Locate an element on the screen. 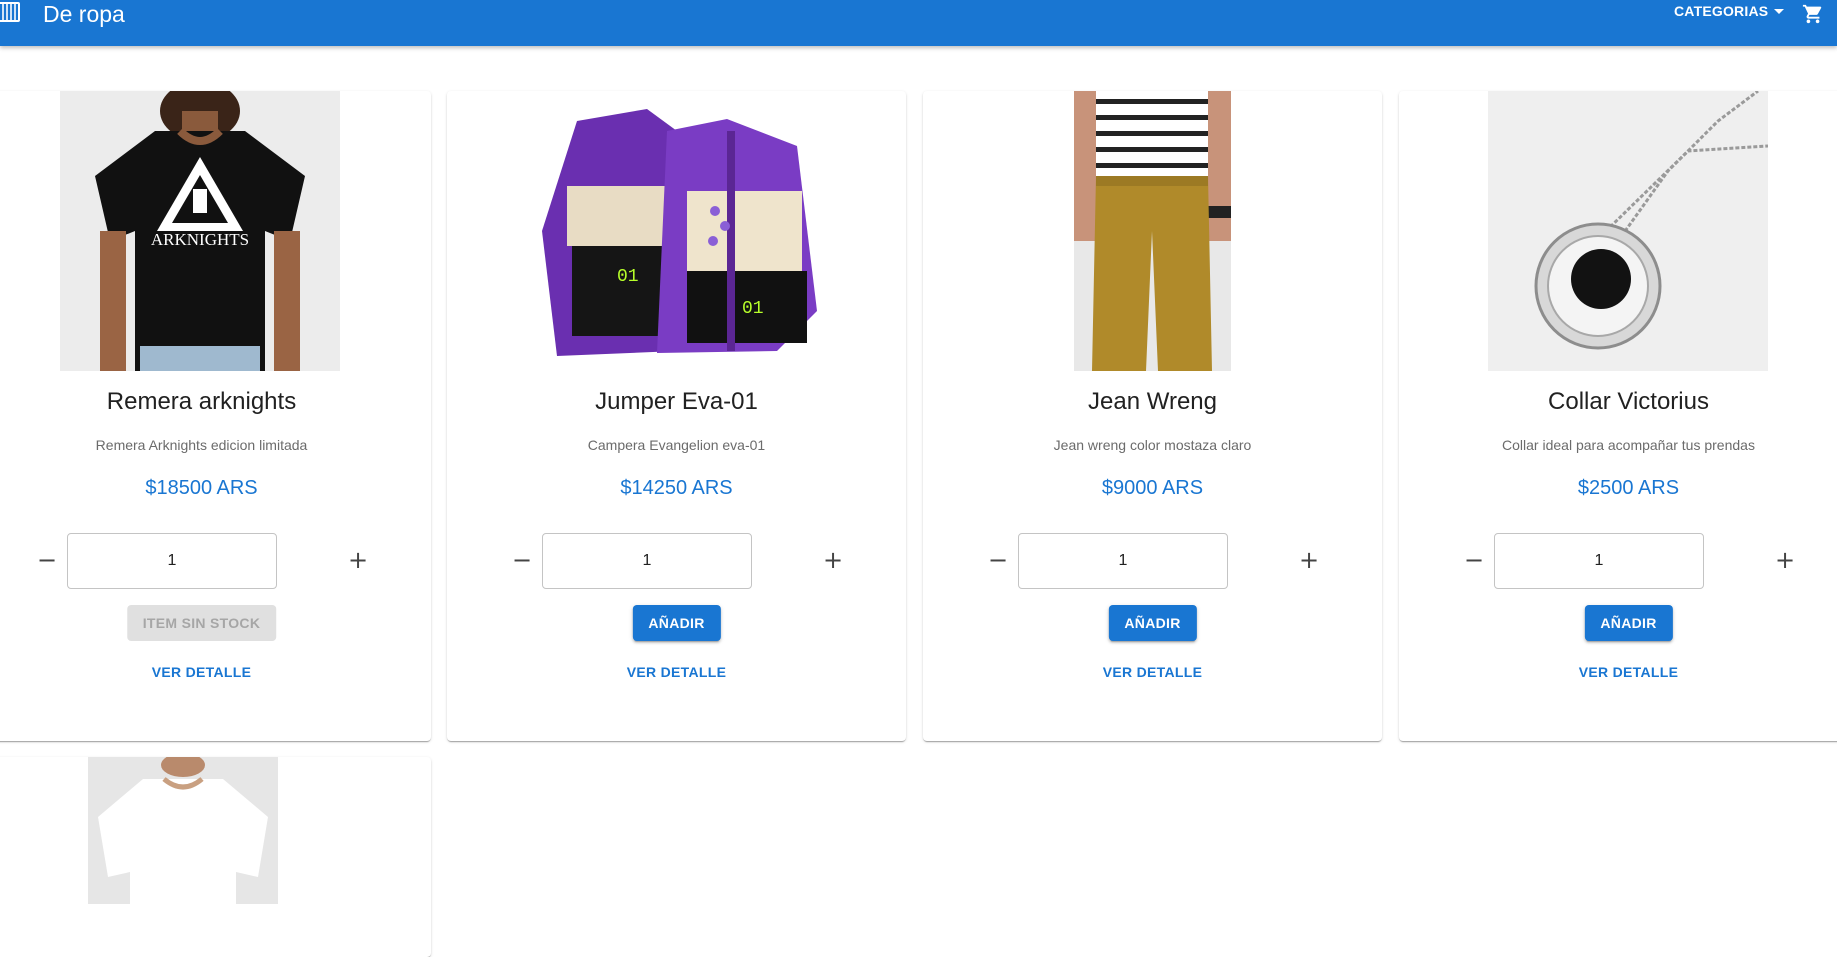  product-price: $14250 ARS is located at coordinates (676, 488).